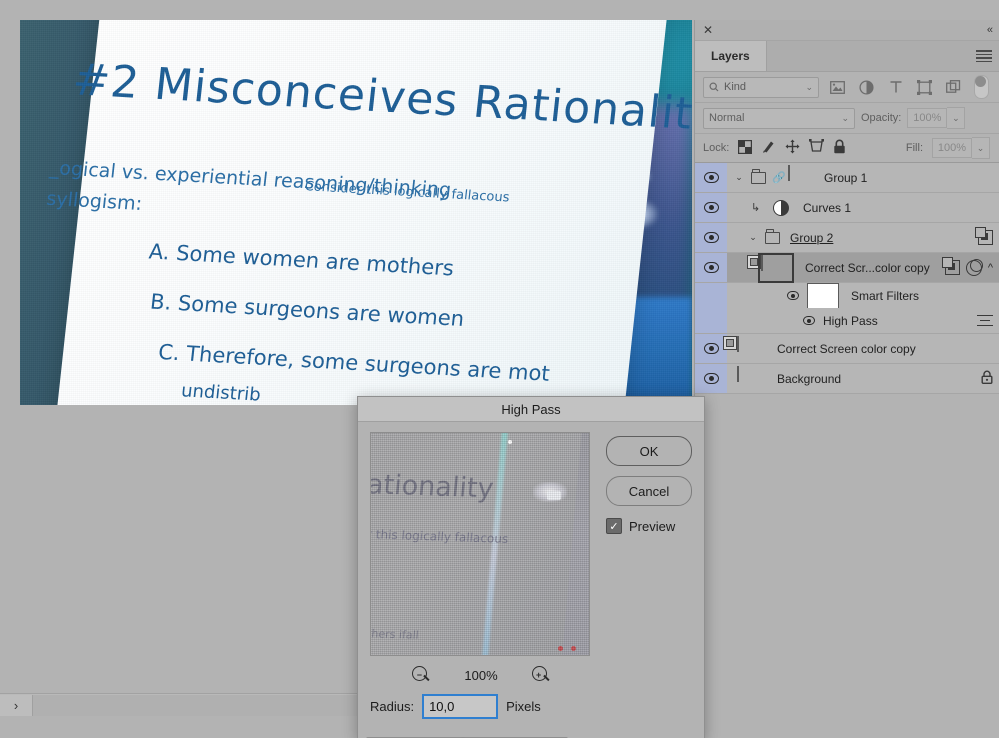 The width and height of the screenshot is (999, 738). What do you see at coordinates (974, 267) in the screenshot?
I see `smart-filter-icon` at bounding box center [974, 267].